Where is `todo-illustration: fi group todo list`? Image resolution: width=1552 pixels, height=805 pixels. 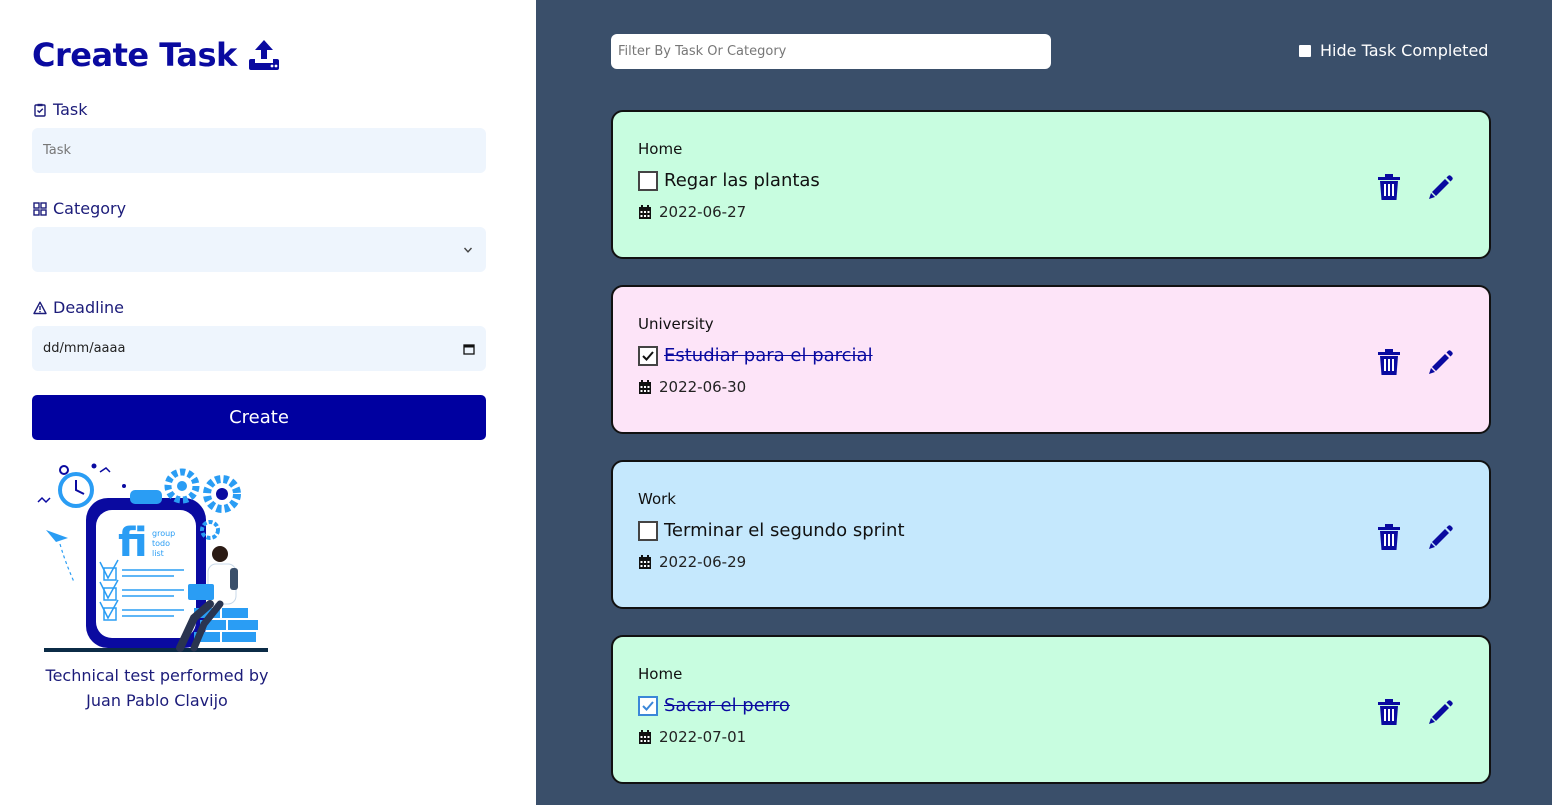
todo-illustration: fi group todo list is located at coordinates (152, 557).